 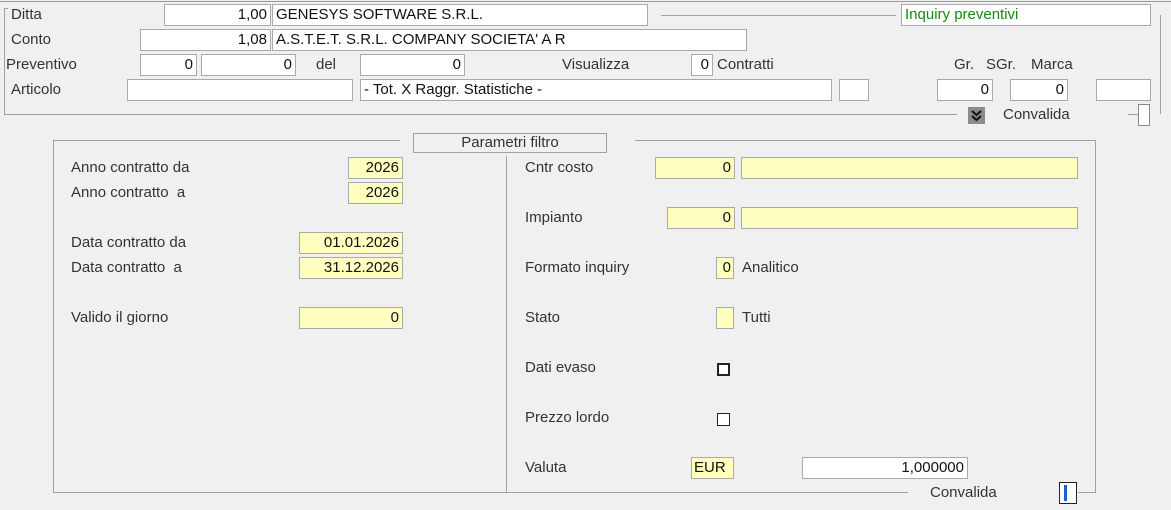 I want to click on preventivo-label: Preventivo, so click(x=41, y=64).